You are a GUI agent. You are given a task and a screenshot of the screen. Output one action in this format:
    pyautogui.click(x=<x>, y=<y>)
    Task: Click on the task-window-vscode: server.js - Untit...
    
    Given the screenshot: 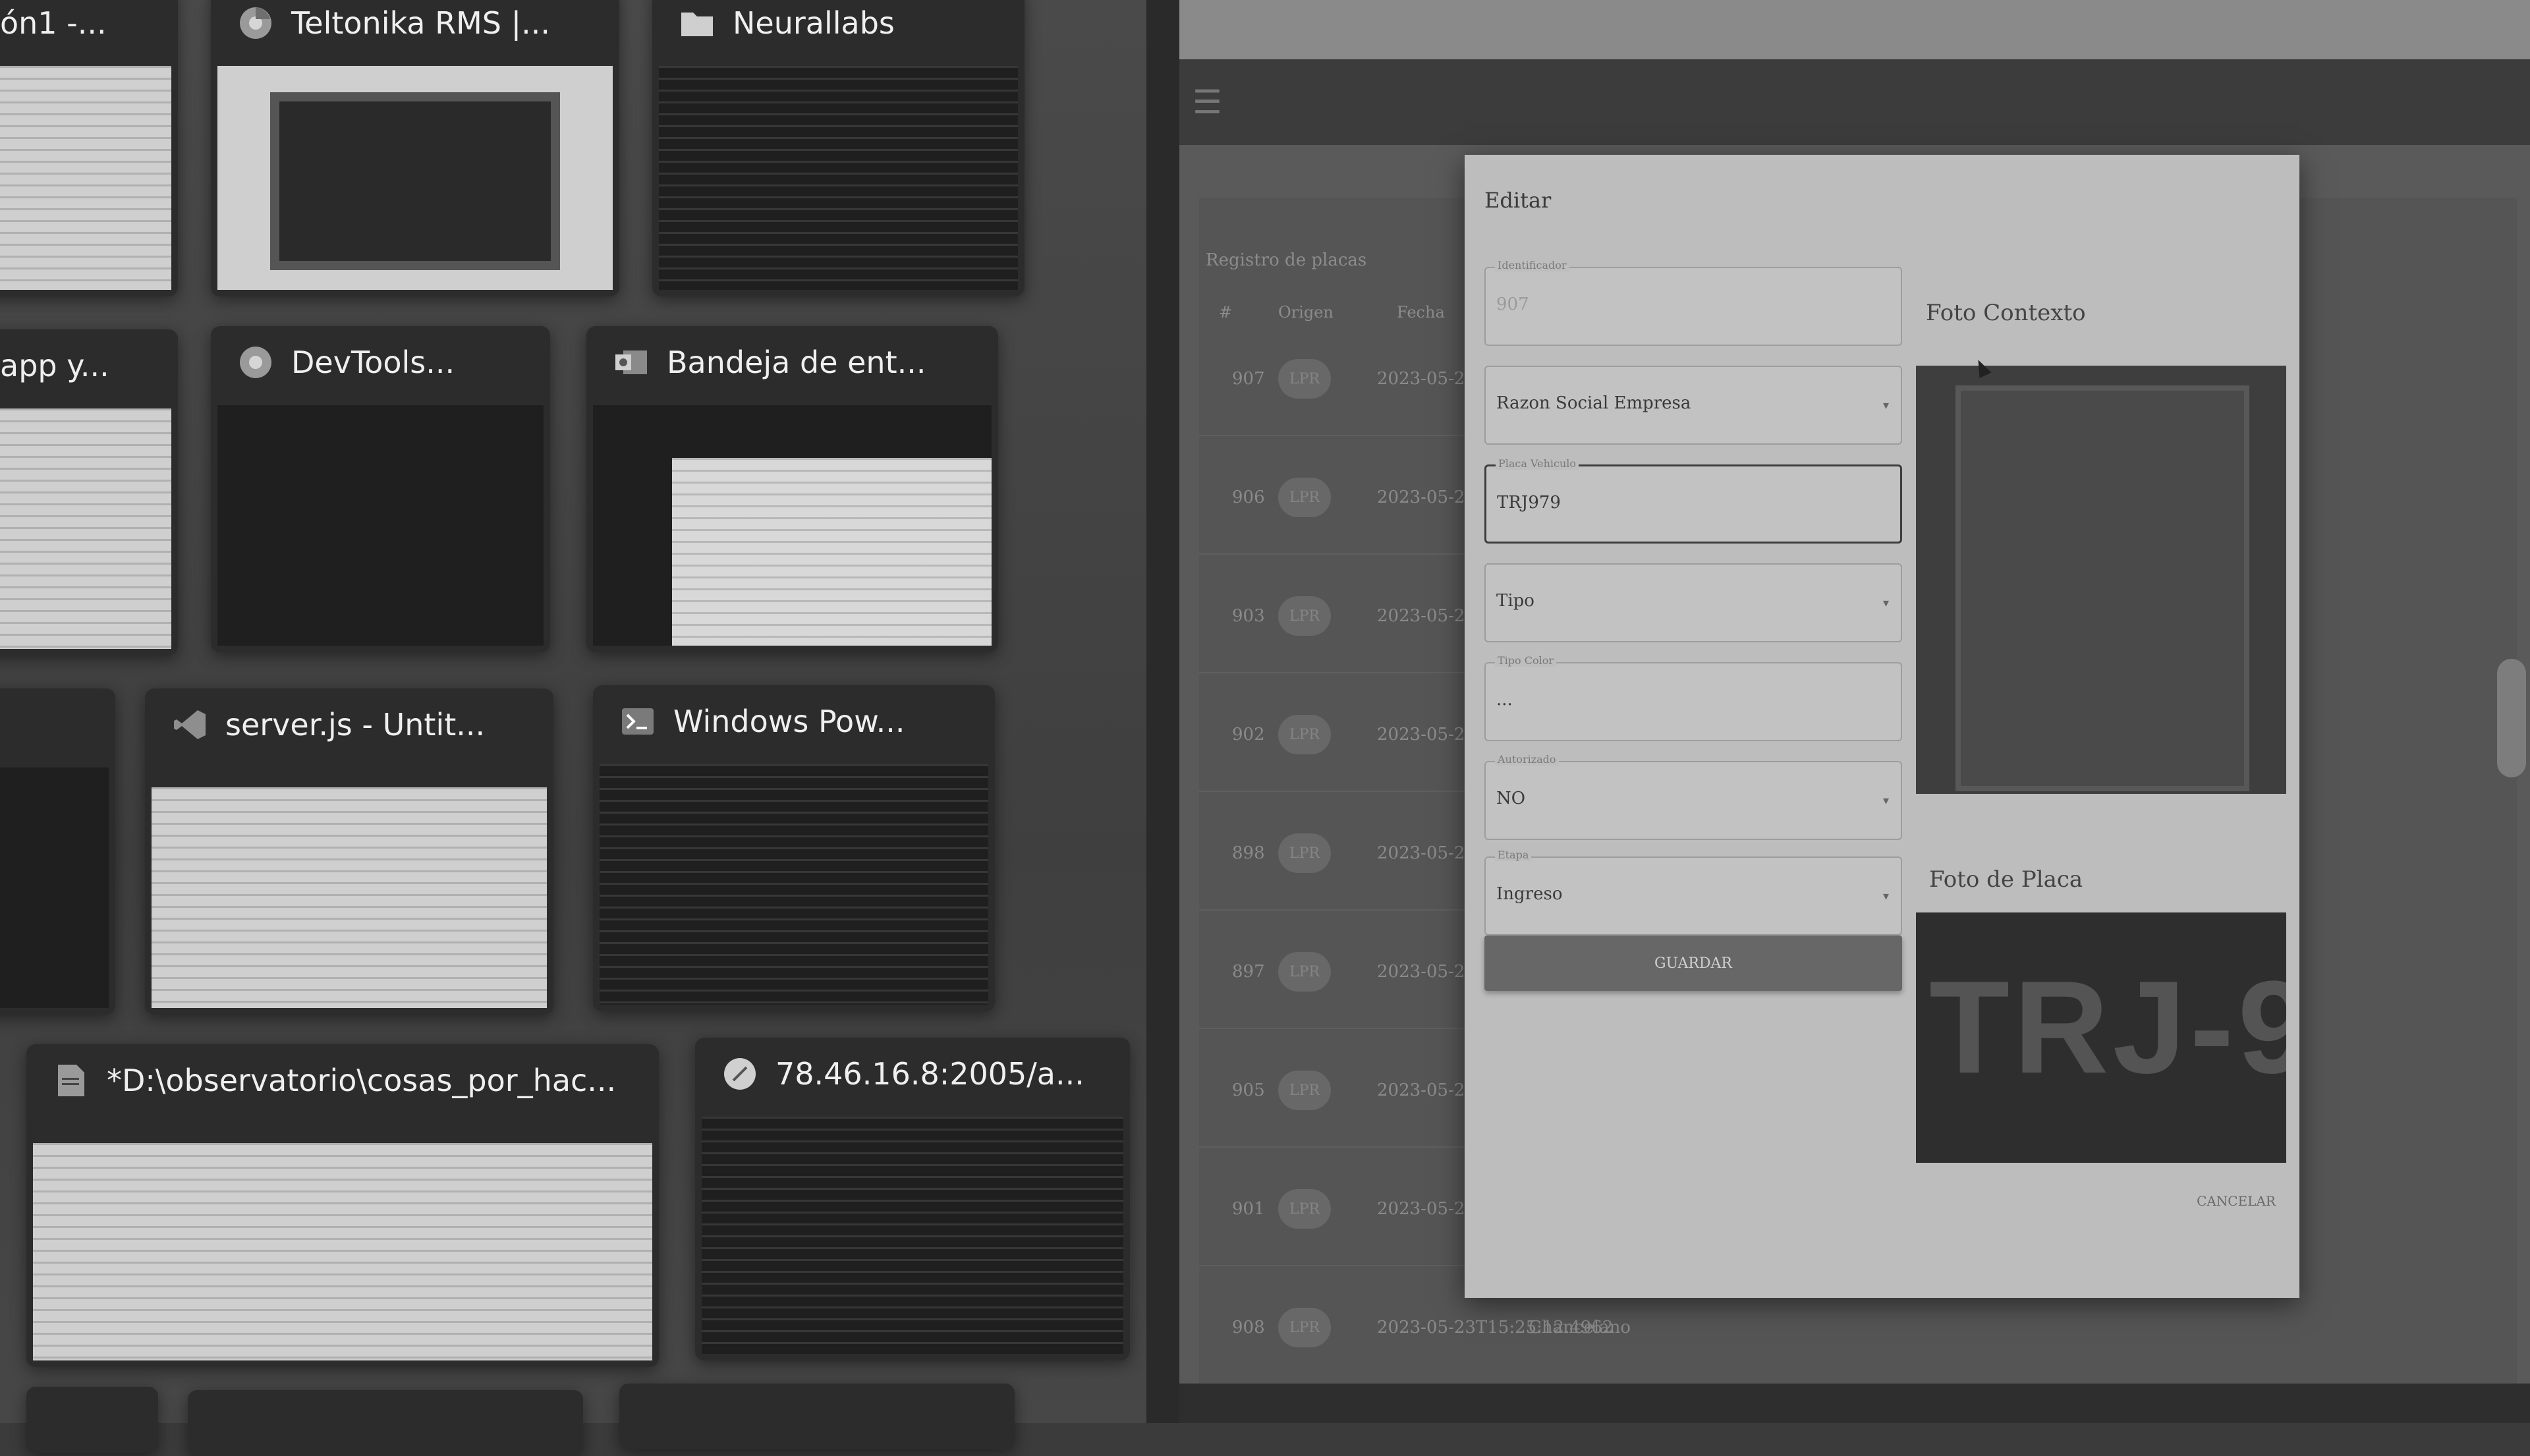 What is the action you would take?
    pyautogui.click(x=349, y=851)
    